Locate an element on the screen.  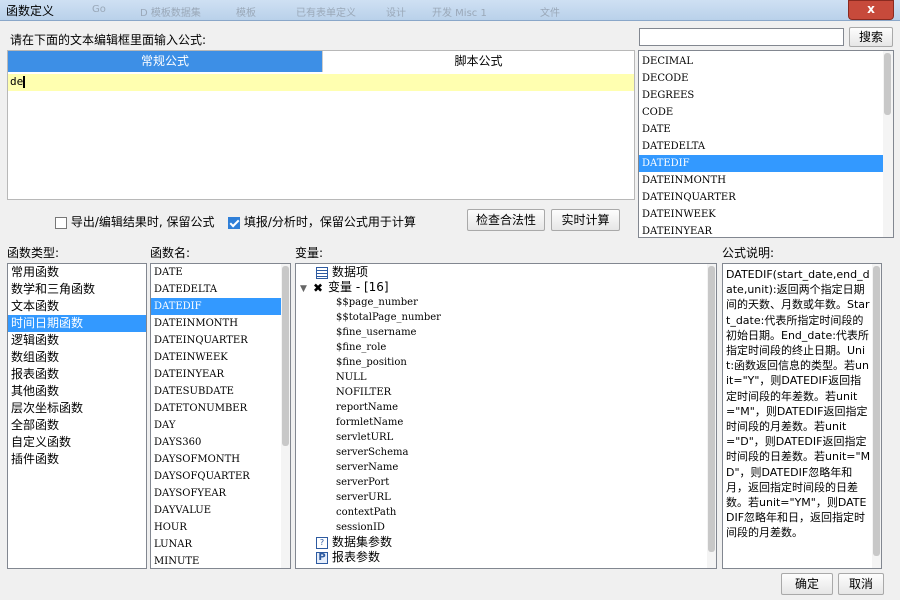
suggest-item: DATEINMONTH is located at coordinates (766, 180).